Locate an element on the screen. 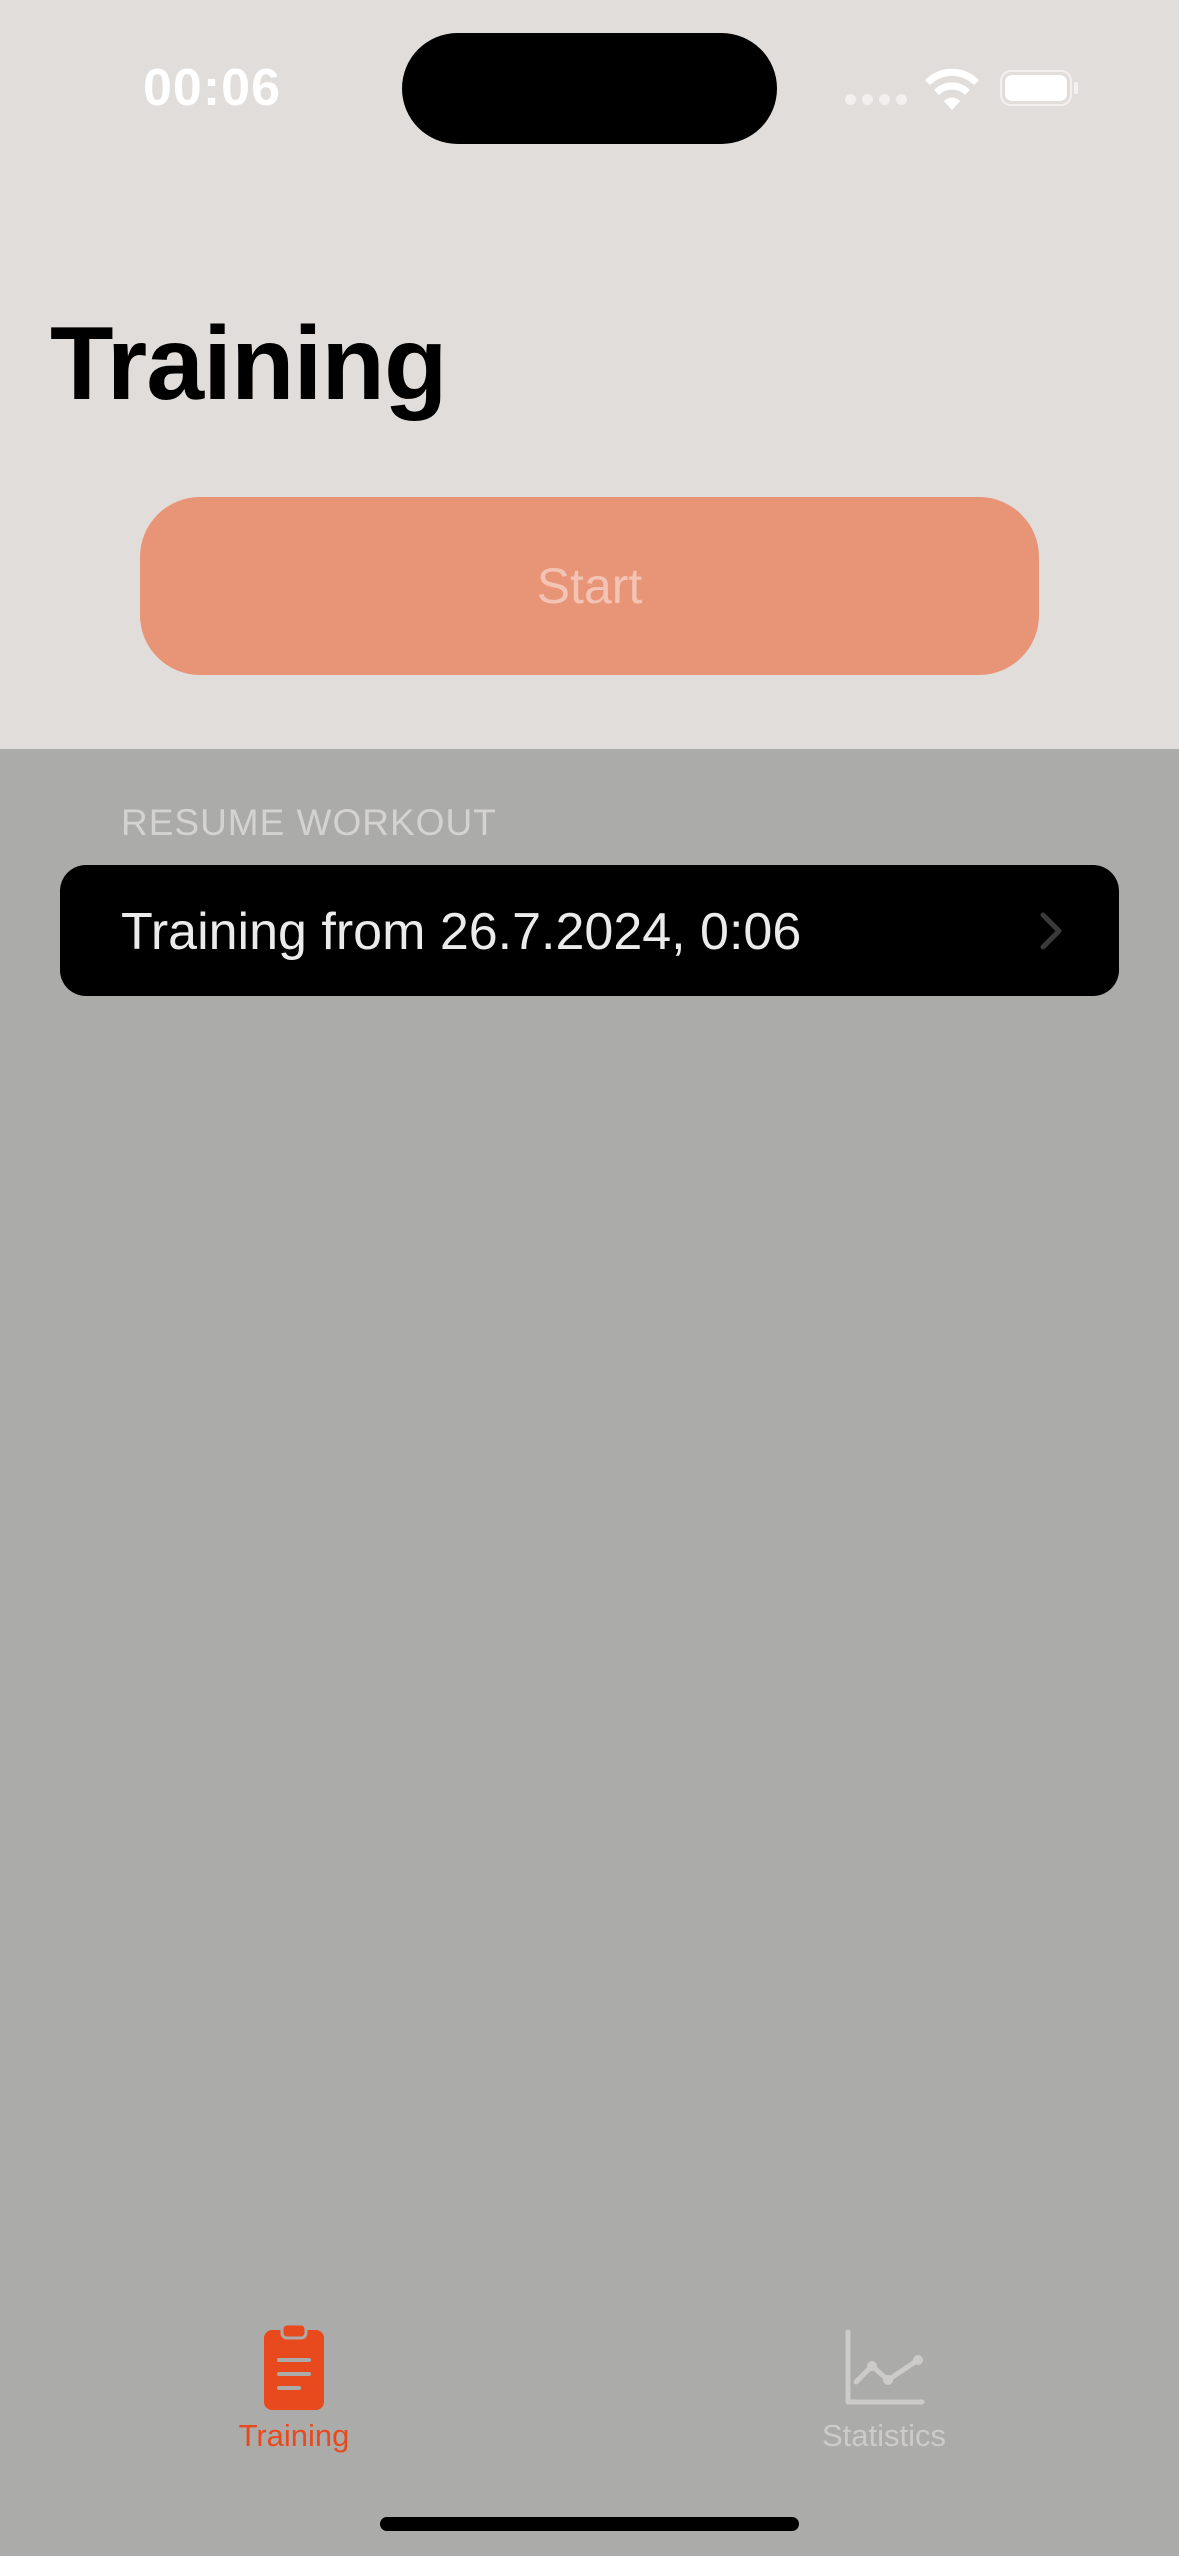 Image resolution: width=1179 pixels, height=2556 pixels. tab-training: Training is located at coordinates (294, 2380).